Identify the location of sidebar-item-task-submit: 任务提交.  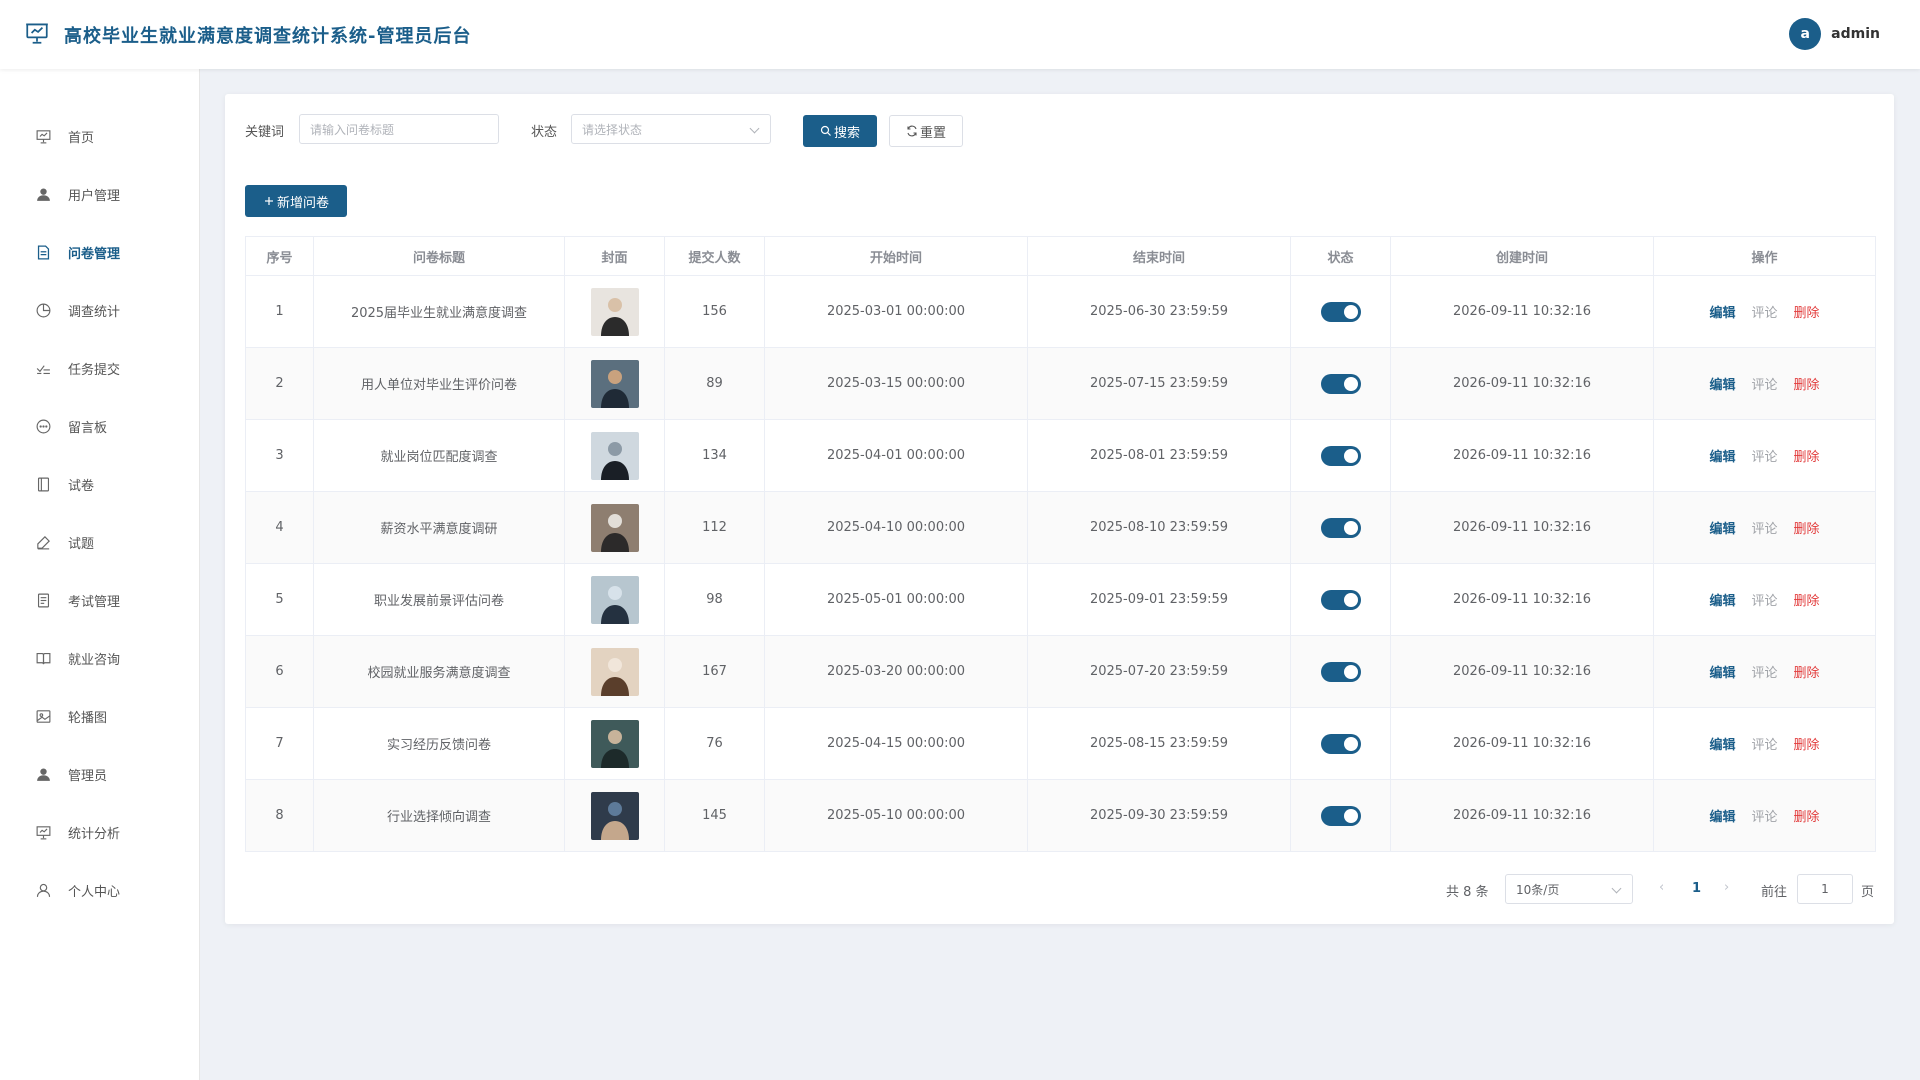
(99, 368).